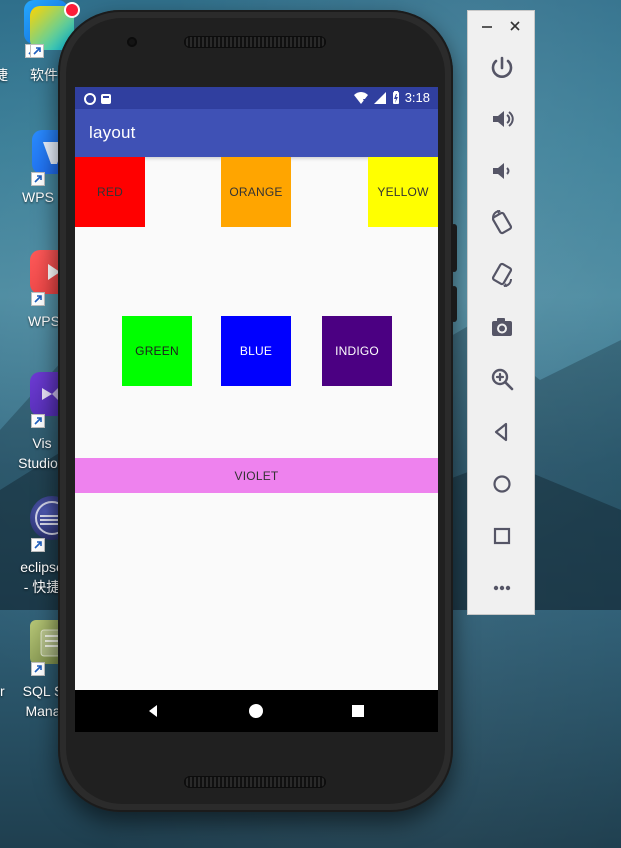 Image resolution: width=621 pixels, height=848 pixels. I want to click on battery-icon, so click(395, 97).